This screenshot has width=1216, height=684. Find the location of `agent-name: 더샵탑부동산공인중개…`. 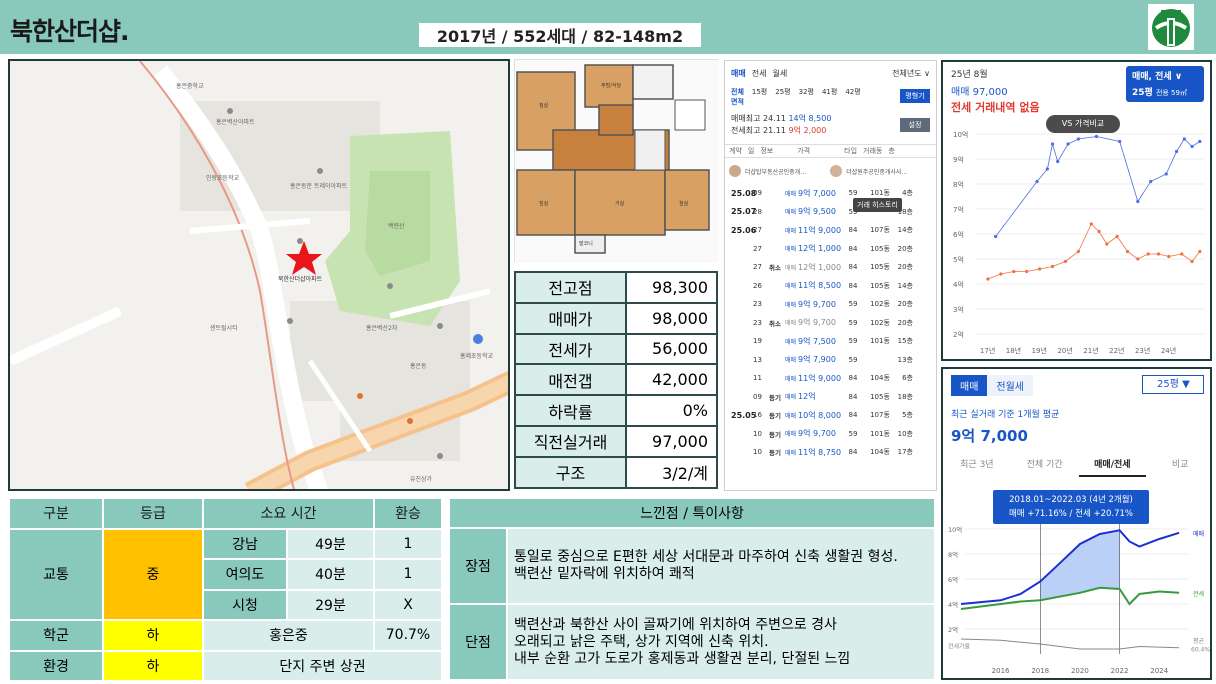

agent-name: 더샵탑부동산공인중개… is located at coordinates (775, 171).